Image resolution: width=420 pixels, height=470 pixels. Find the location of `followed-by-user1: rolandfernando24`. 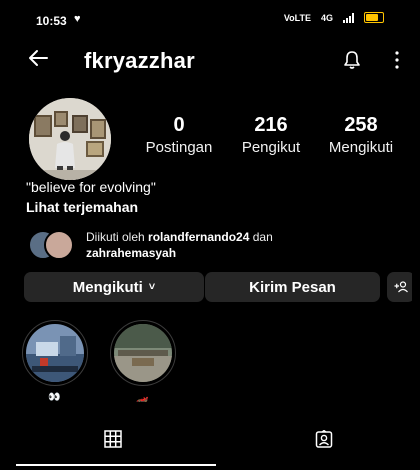

followed-by-user1: rolandfernando24 is located at coordinates (198, 237).